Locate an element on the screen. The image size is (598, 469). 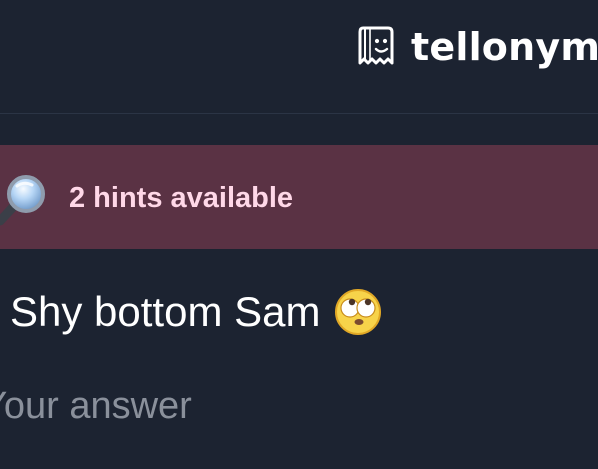
tellonym-logo-icon is located at coordinates (376, 45).